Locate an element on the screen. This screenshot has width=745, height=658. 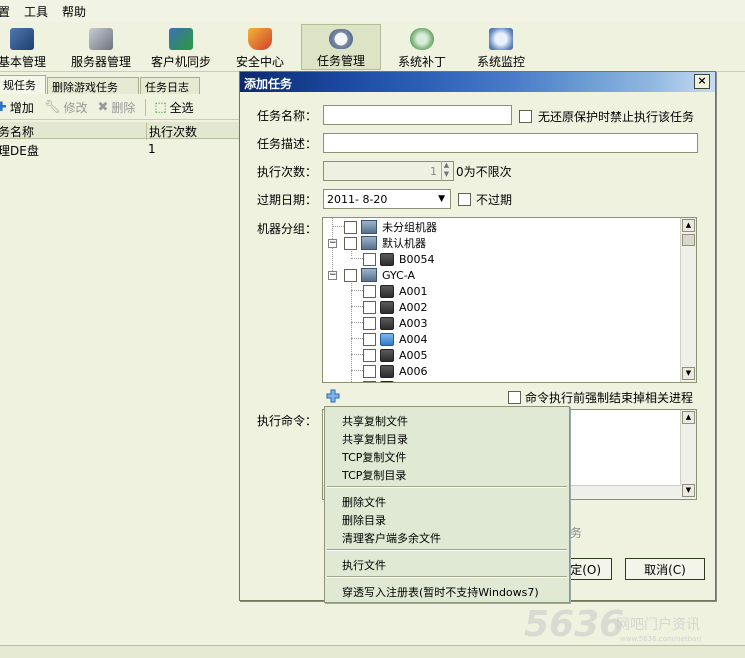
wrench-icon: 🔧︎ is located at coordinates (52, 107).